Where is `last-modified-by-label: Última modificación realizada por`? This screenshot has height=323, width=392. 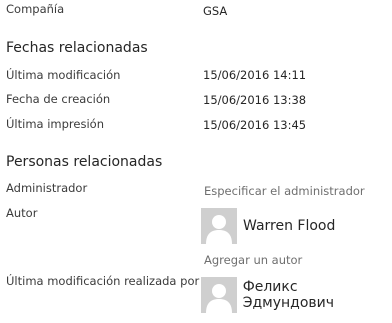
last-modified-by-label: Última modificación realizada por is located at coordinates (103, 281).